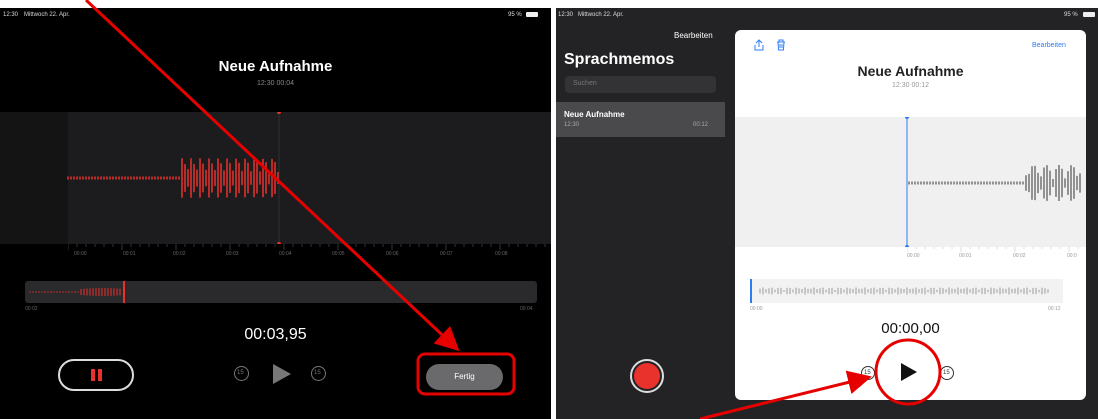 This screenshot has width=1098, height=419. Describe the element at coordinates (910, 328) in the screenshot. I see `card-timer: 00:00,00` at that location.